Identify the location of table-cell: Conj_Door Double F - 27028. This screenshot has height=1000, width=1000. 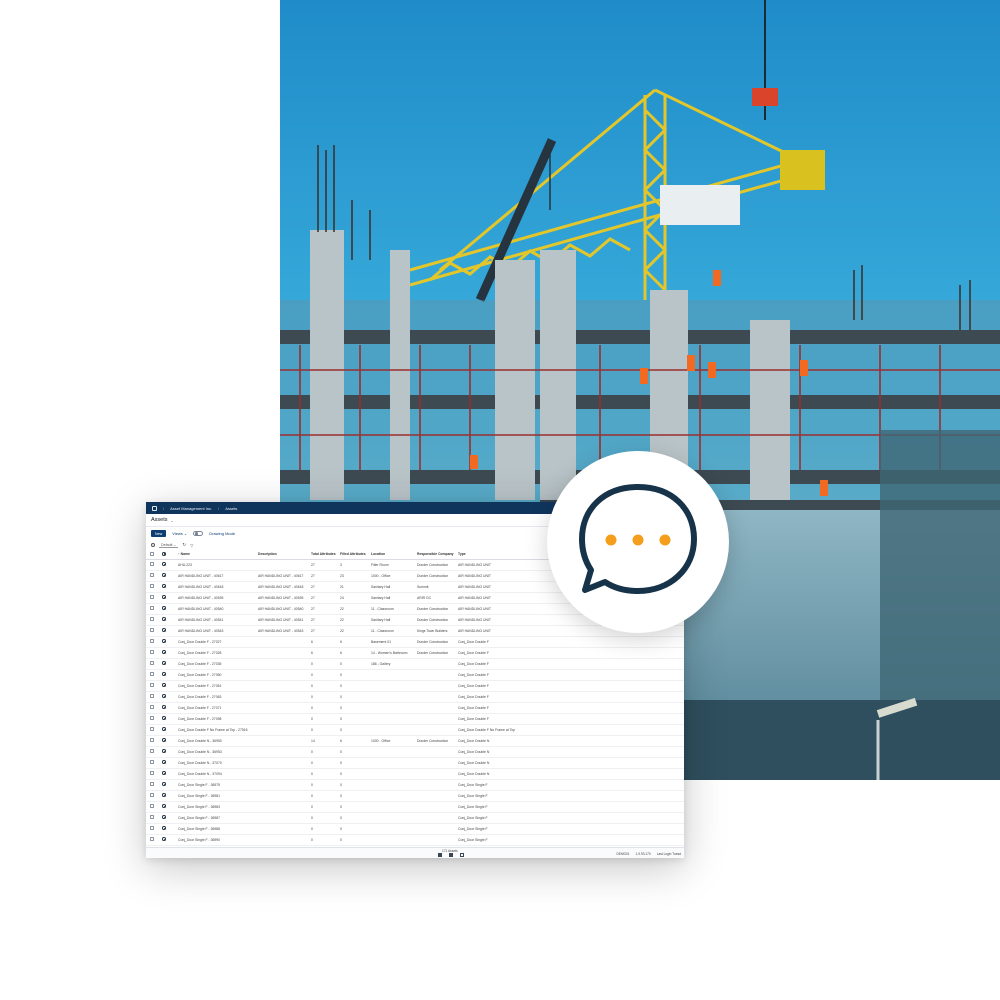
(218, 653).